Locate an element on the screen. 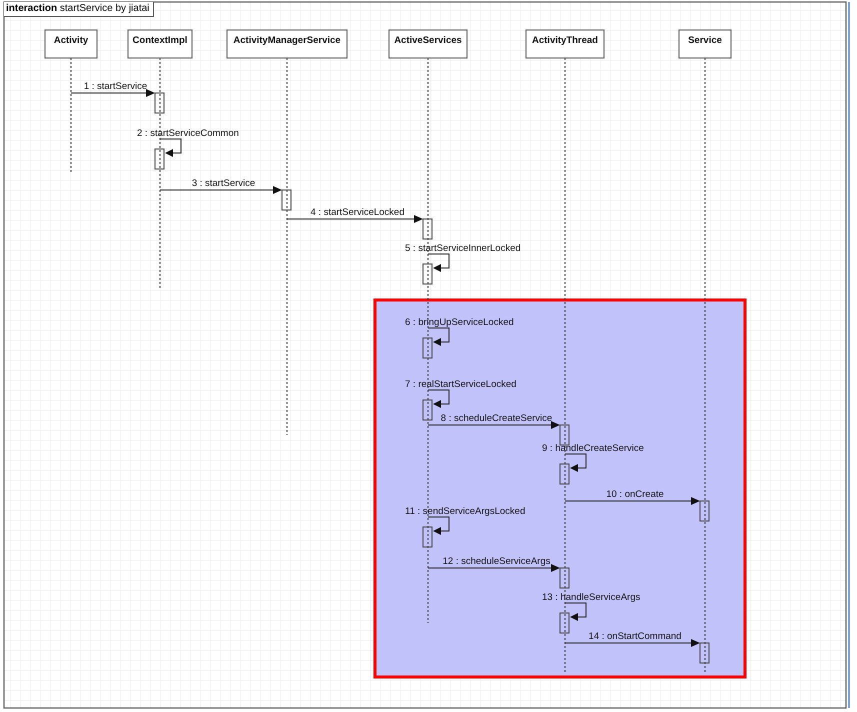  message-label: 6 : bringUpServiceLocked is located at coordinates (459, 322).